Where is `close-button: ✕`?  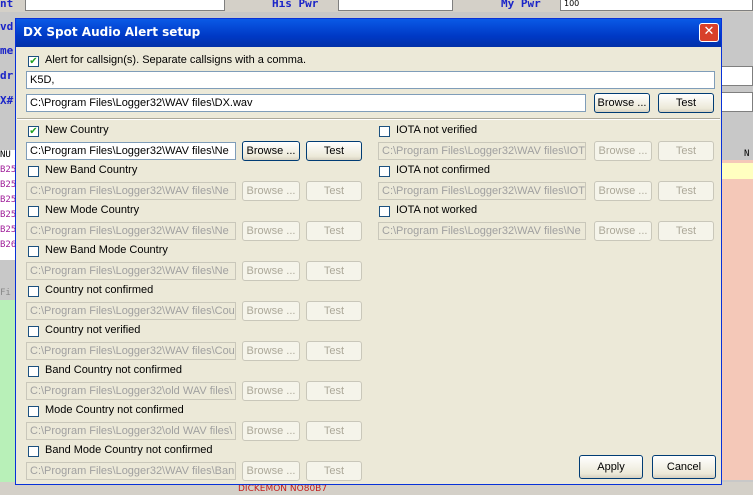 close-button: ✕ is located at coordinates (709, 32).